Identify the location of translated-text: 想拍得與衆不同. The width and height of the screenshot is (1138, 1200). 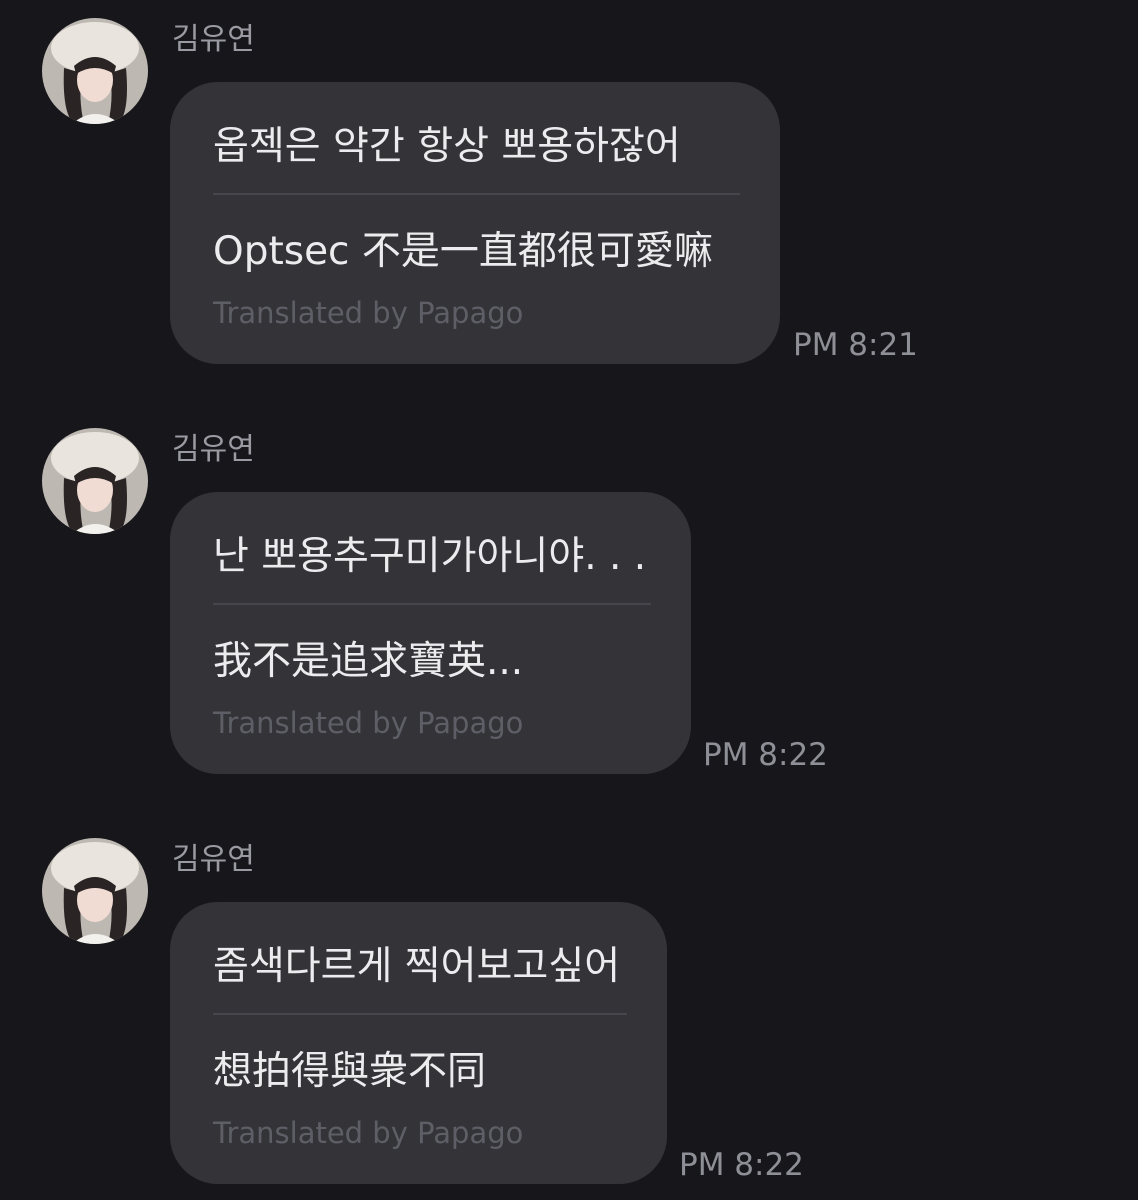
(350, 1071).